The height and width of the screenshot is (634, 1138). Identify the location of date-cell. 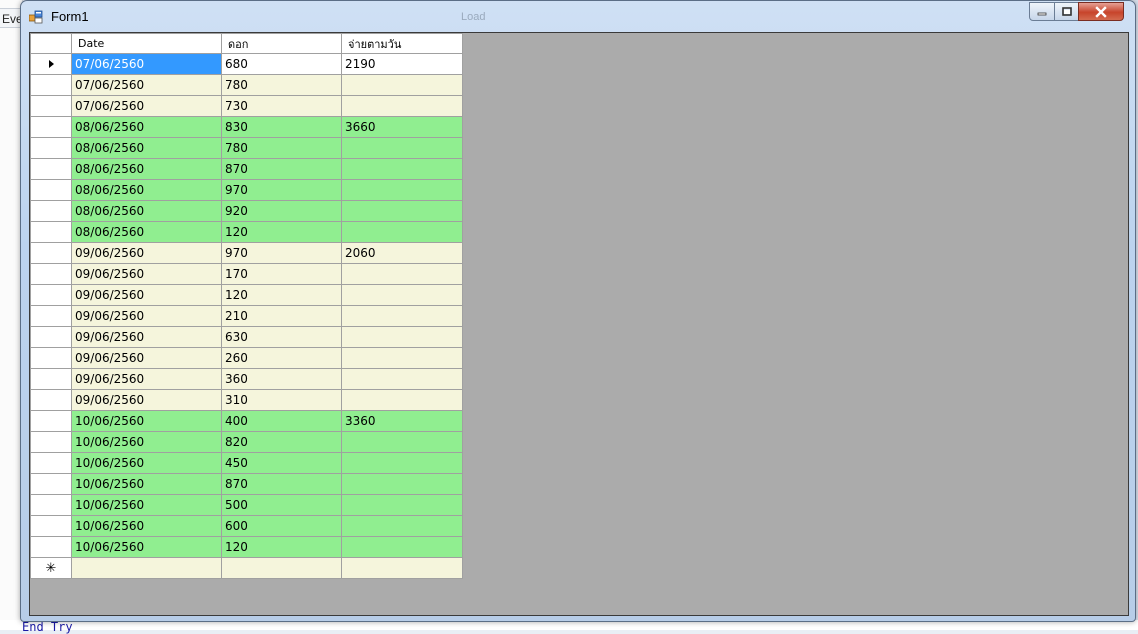
(146, 568).